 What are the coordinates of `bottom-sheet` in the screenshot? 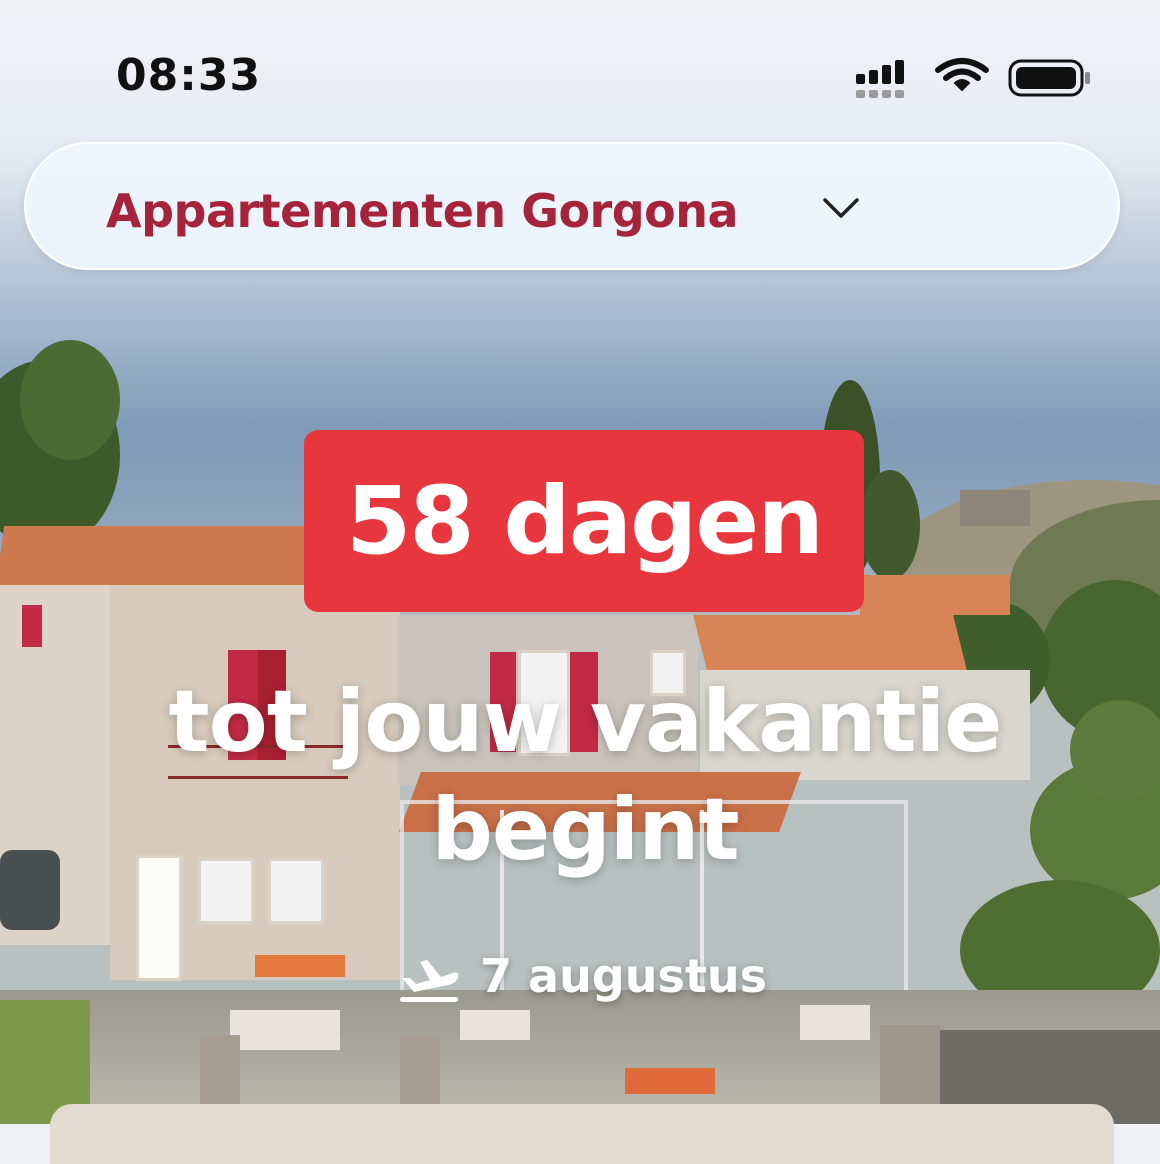 It's located at (582, 1134).